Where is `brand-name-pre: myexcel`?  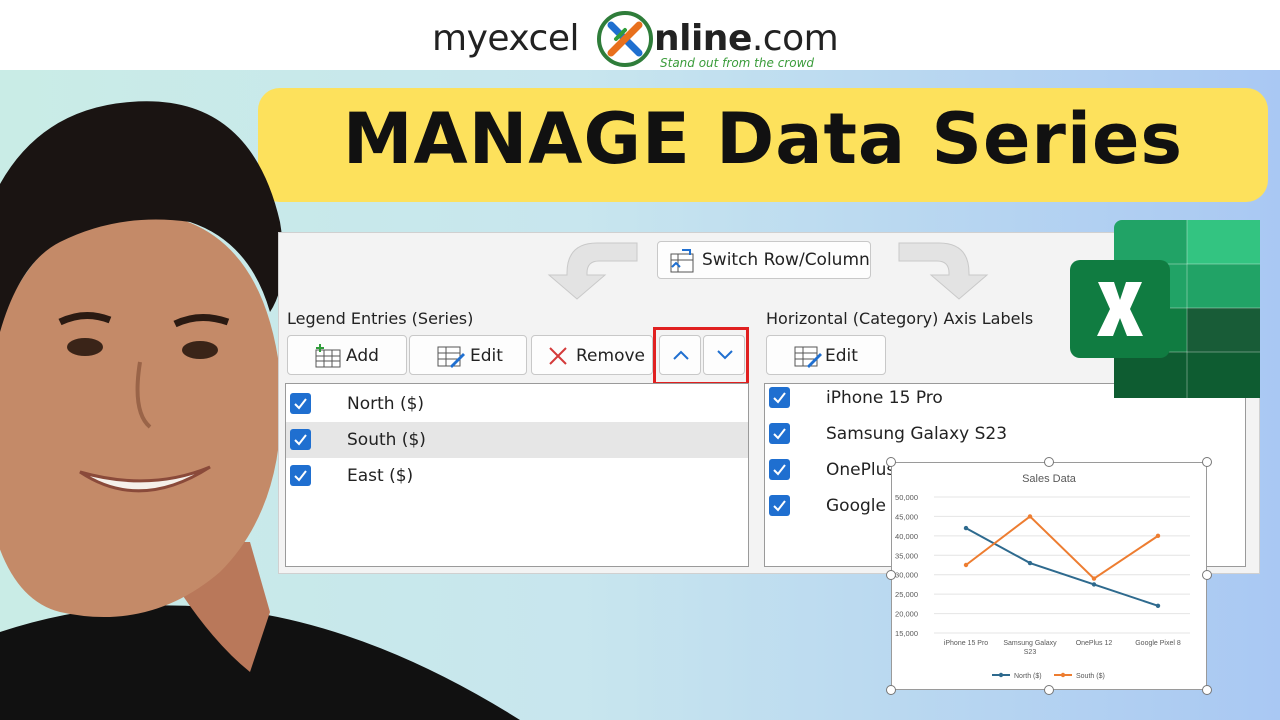 brand-name-pre: myexcel is located at coordinates (506, 38).